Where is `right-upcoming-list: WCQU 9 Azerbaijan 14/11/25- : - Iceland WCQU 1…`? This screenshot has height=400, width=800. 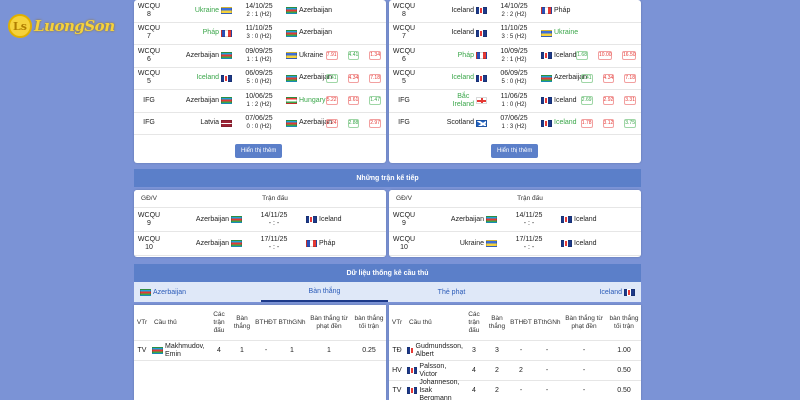
right-upcoming-list: WCQU 9 Azerbaijan 14/11/25- : - Iceland WCQU 1… is located at coordinates (515, 232).